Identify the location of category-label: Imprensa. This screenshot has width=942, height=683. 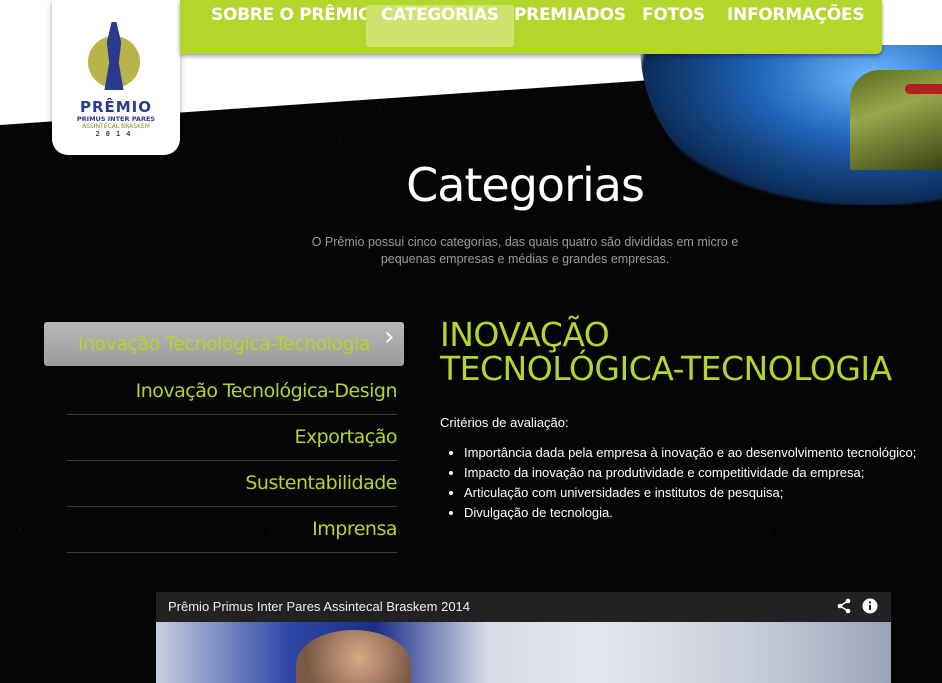
(354, 529).